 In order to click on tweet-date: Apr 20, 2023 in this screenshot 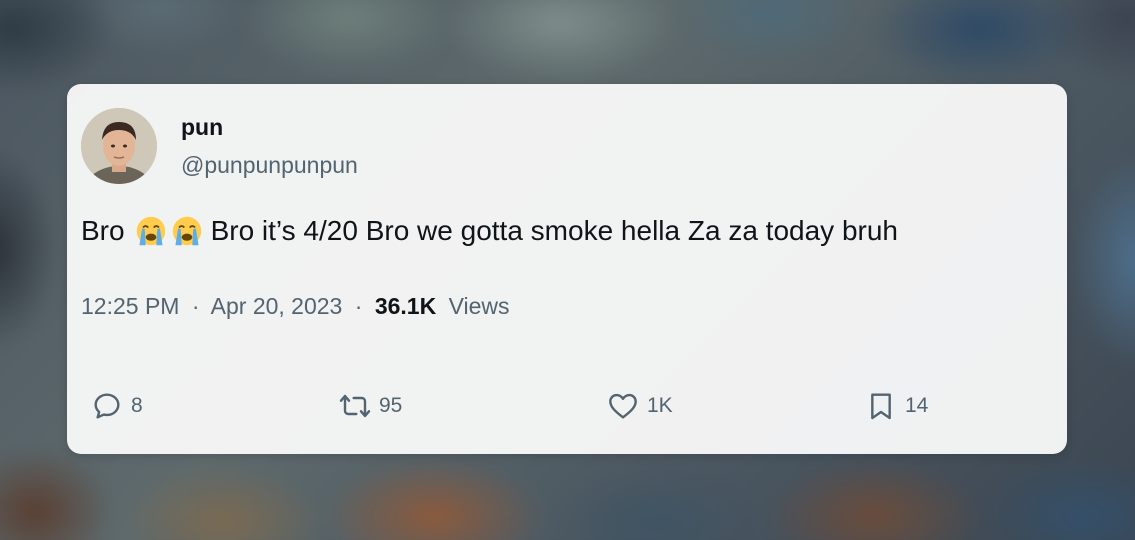, I will do `click(277, 306)`.